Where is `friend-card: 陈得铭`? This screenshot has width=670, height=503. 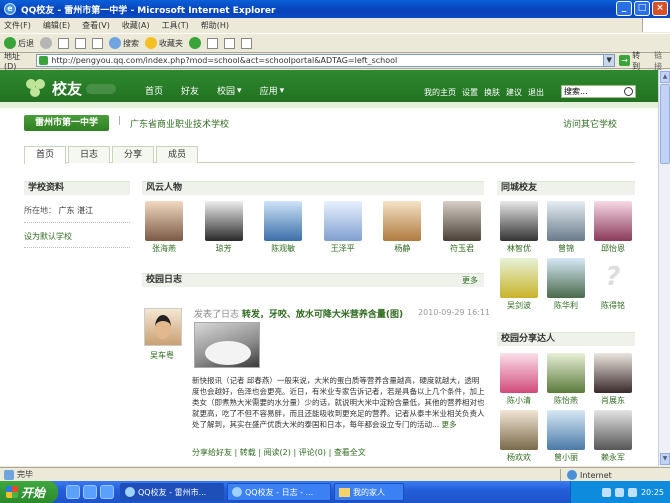
friend-card: 陈得铭 is located at coordinates (613, 284).